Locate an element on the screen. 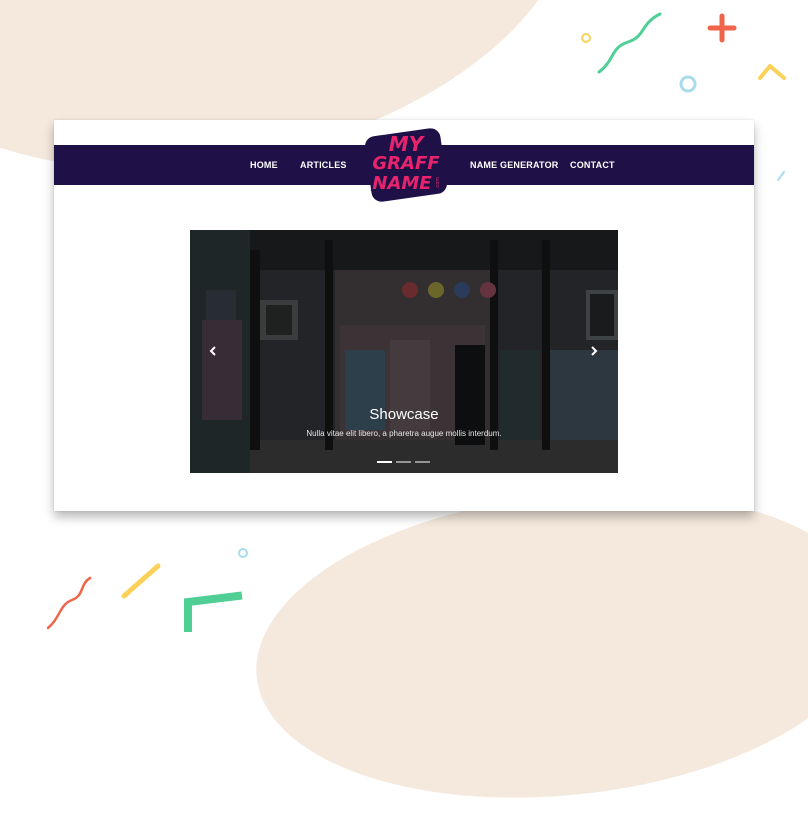 The image size is (808, 827). logo-line-name: NAME is located at coordinates (402, 183).